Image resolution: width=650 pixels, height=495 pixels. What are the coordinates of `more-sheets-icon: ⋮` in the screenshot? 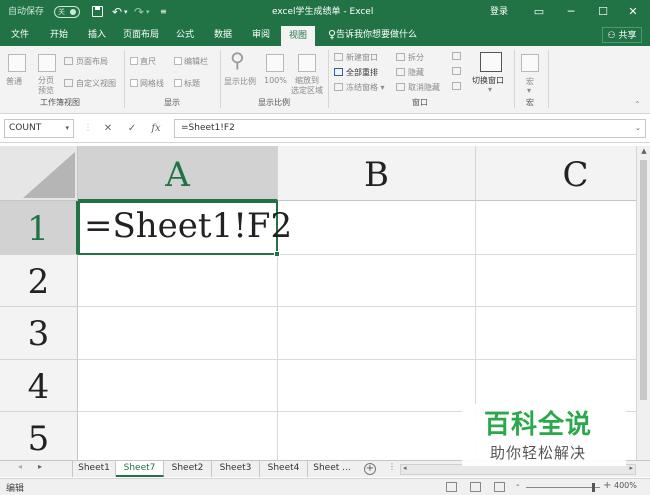 It's located at (392, 466).